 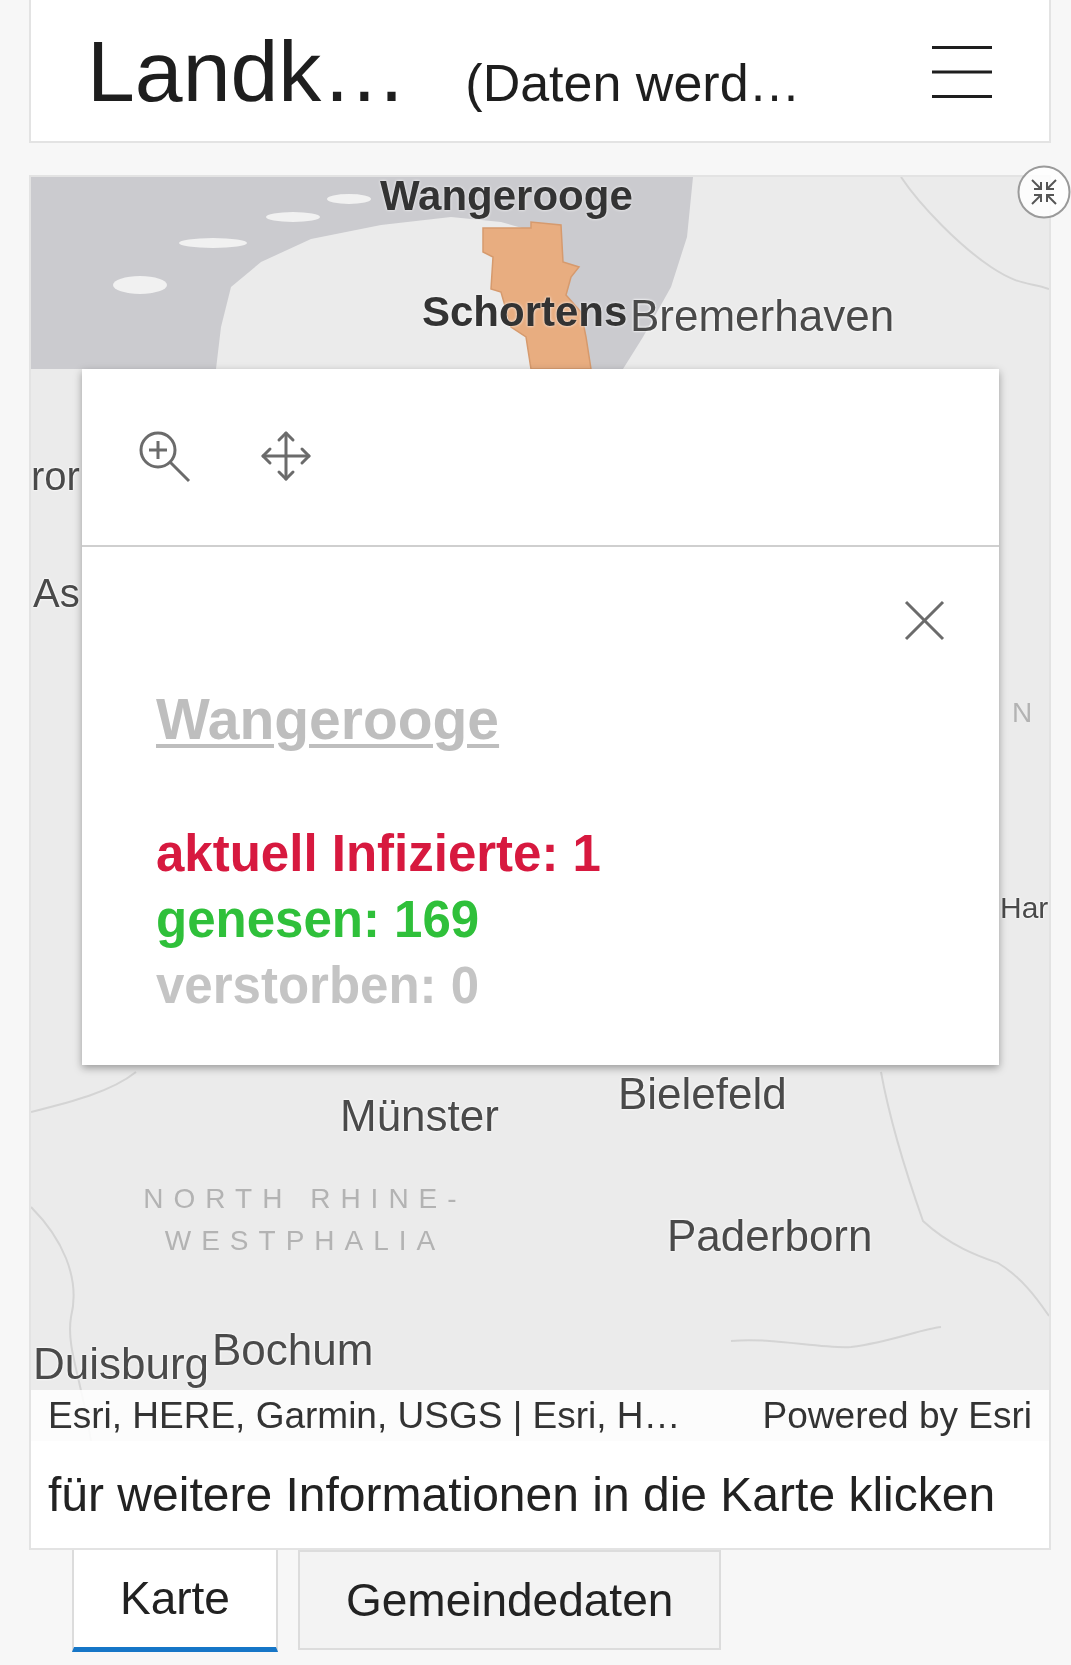 What do you see at coordinates (1044, 192) in the screenshot?
I see `collapse-icon` at bounding box center [1044, 192].